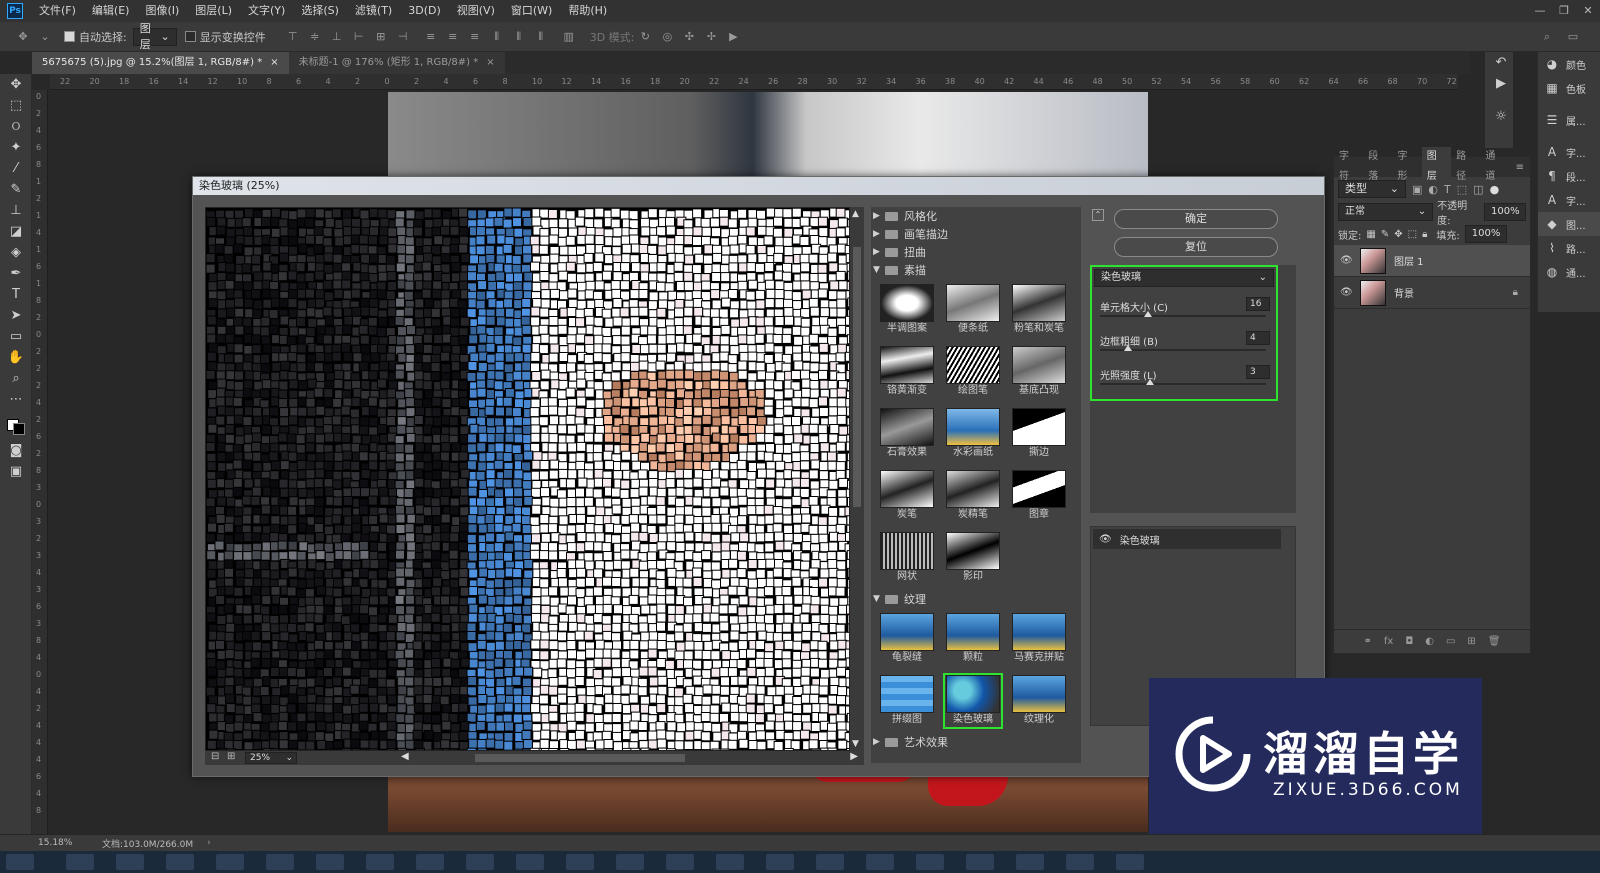 This screenshot has width=1600, height=873. What do you see at coordinates (907, 558) in the screenshot?
I see `filter-reticulation: 网状` at bounding box center [907, 558].